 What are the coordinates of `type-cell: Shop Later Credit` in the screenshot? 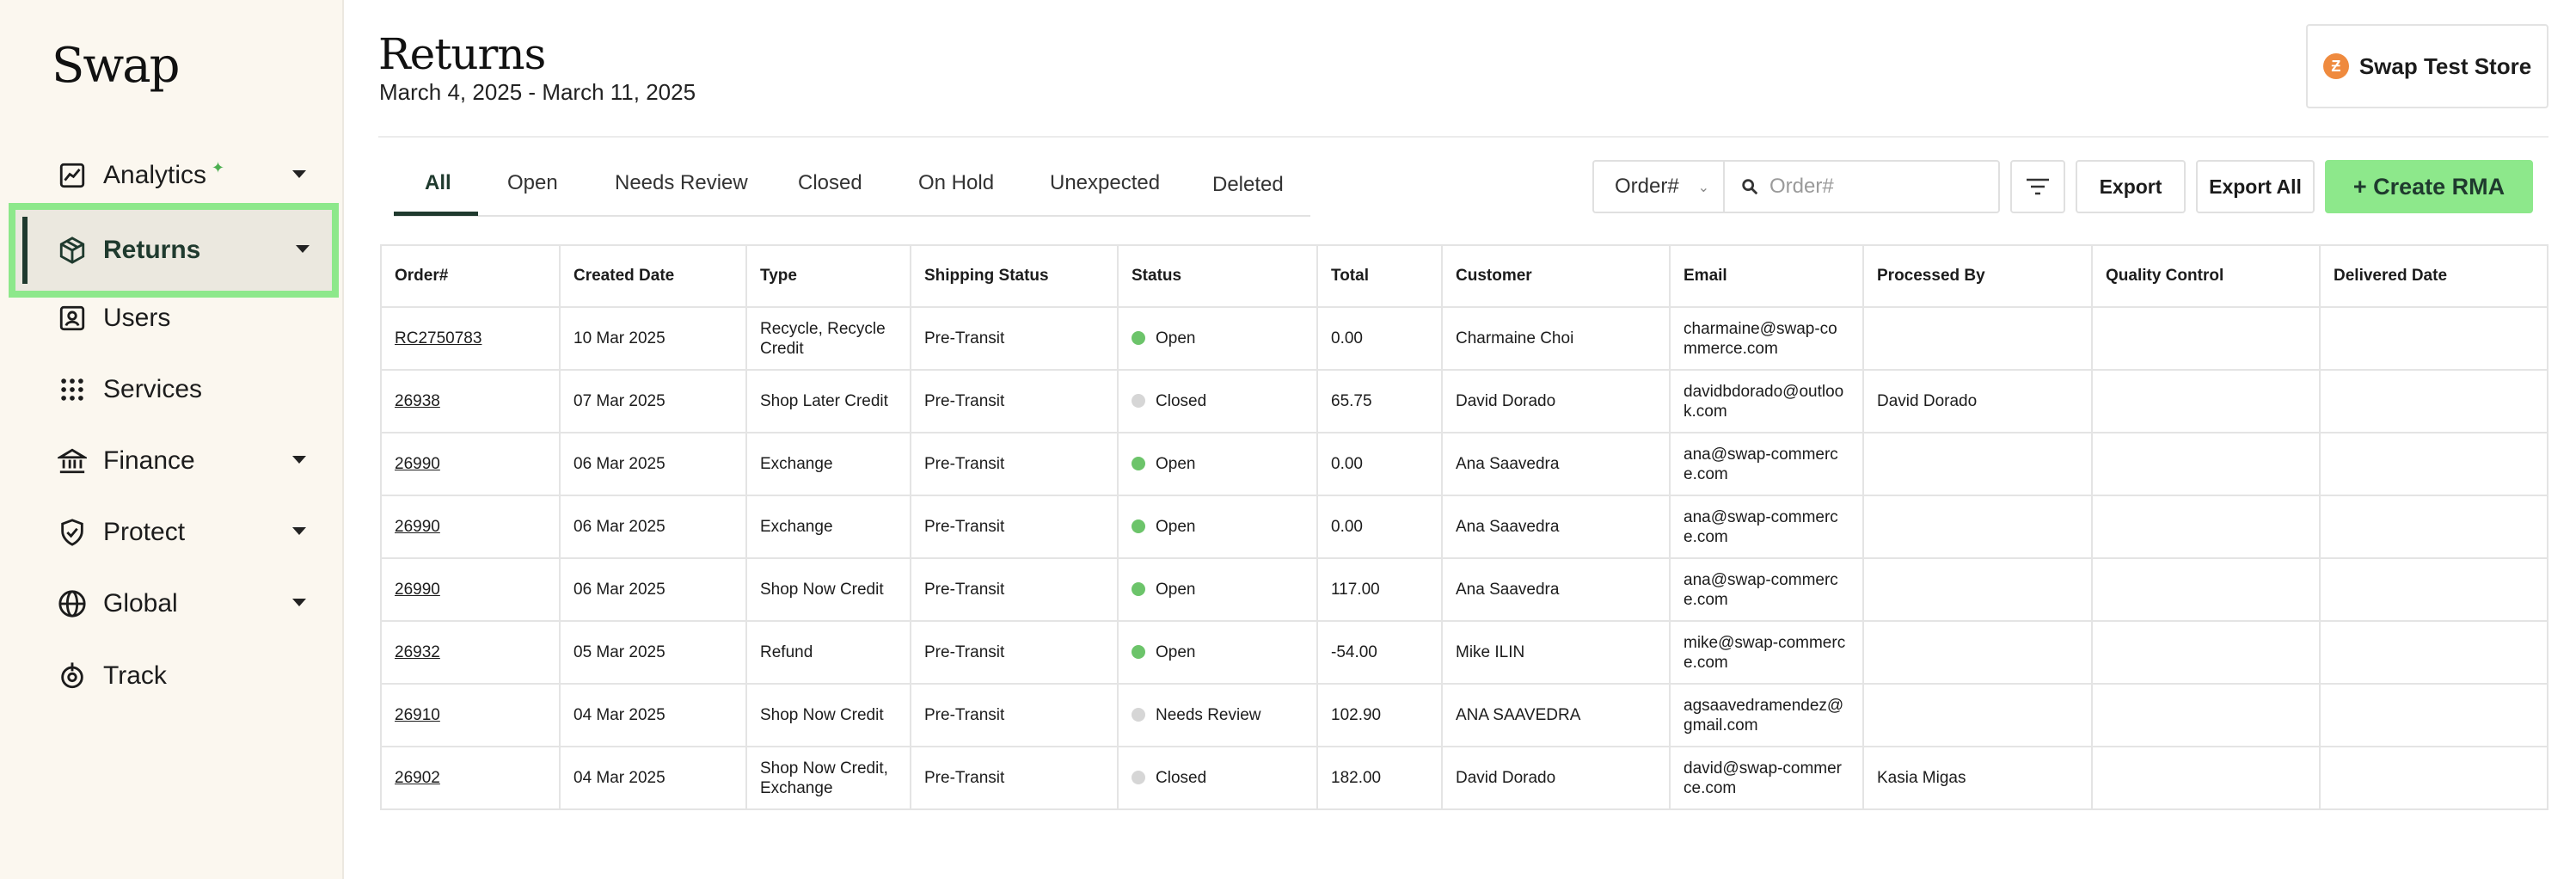 It's located at (828, 401).